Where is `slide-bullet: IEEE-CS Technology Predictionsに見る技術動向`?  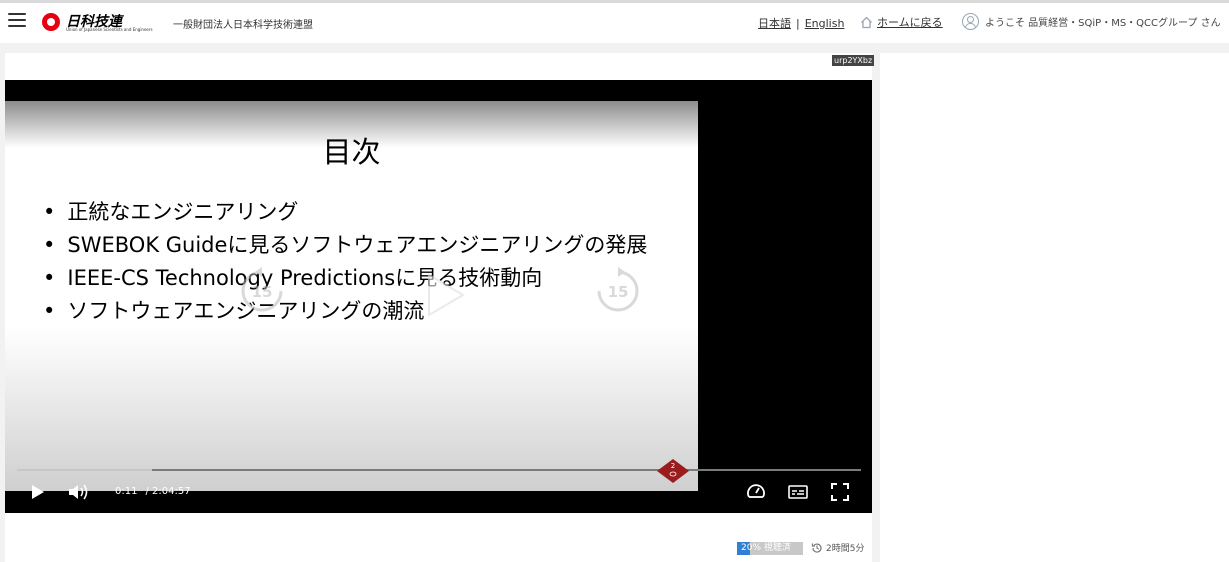 slide-bullet: IEEE-CS Technology Predictionsに見る技術動向 is located at coordinates (345, 278).